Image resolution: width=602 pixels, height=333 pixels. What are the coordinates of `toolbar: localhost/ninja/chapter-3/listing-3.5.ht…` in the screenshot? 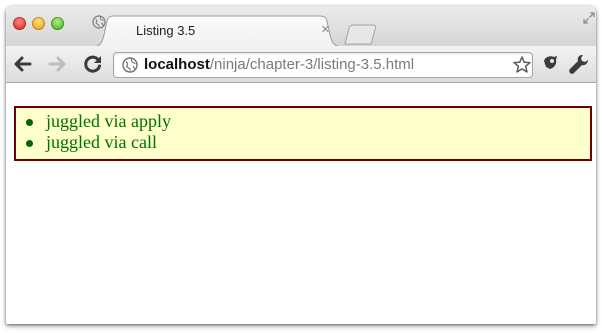 It's located at (301, 64).